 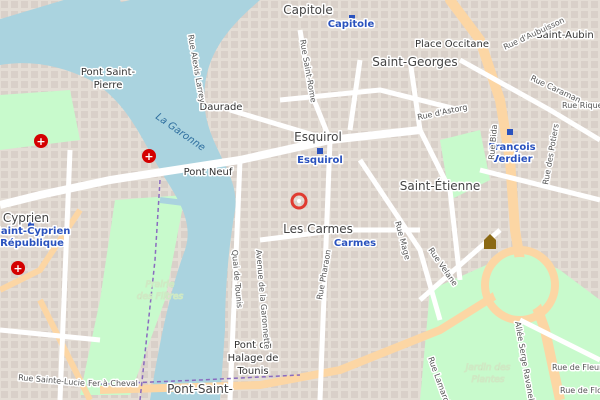 What do you see at coordinates (576, 367) in the screenshot?
I see `street-label: Rue de Fleurance` at bounding box center [576, 367].